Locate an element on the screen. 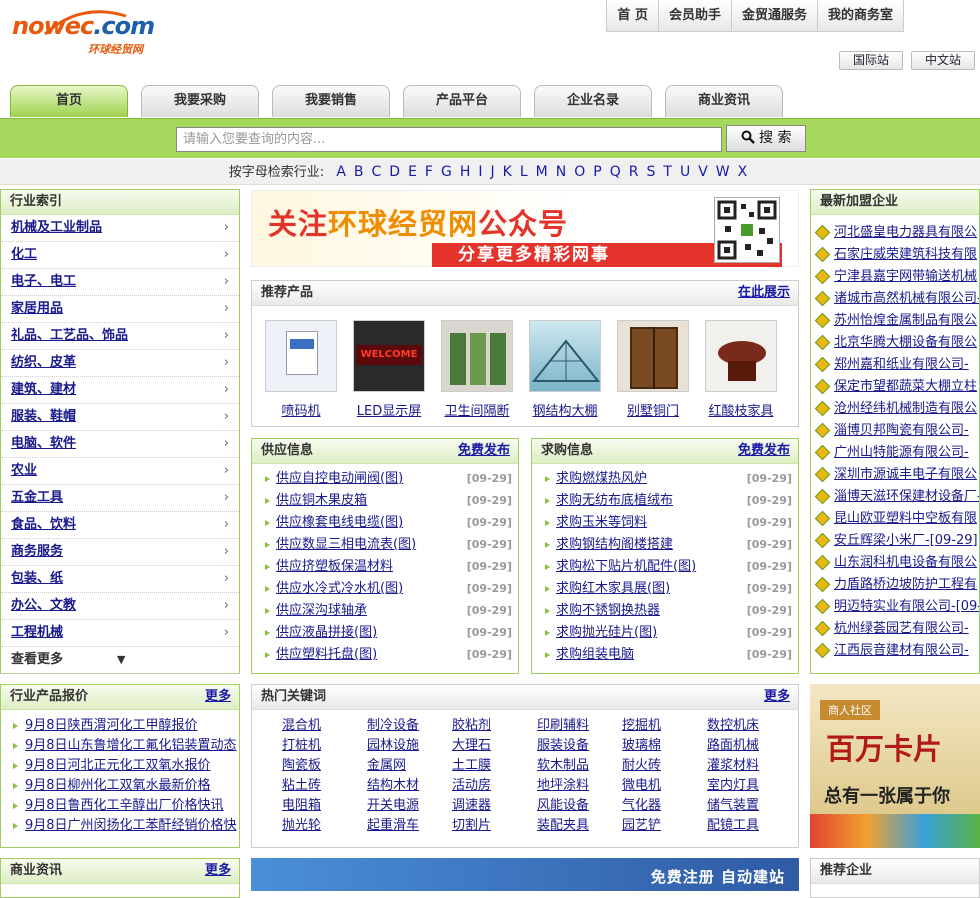 The image size is (980, 898). company-item: 淄博天滋环保建材设备厂- is located at coordinates (895, 497).